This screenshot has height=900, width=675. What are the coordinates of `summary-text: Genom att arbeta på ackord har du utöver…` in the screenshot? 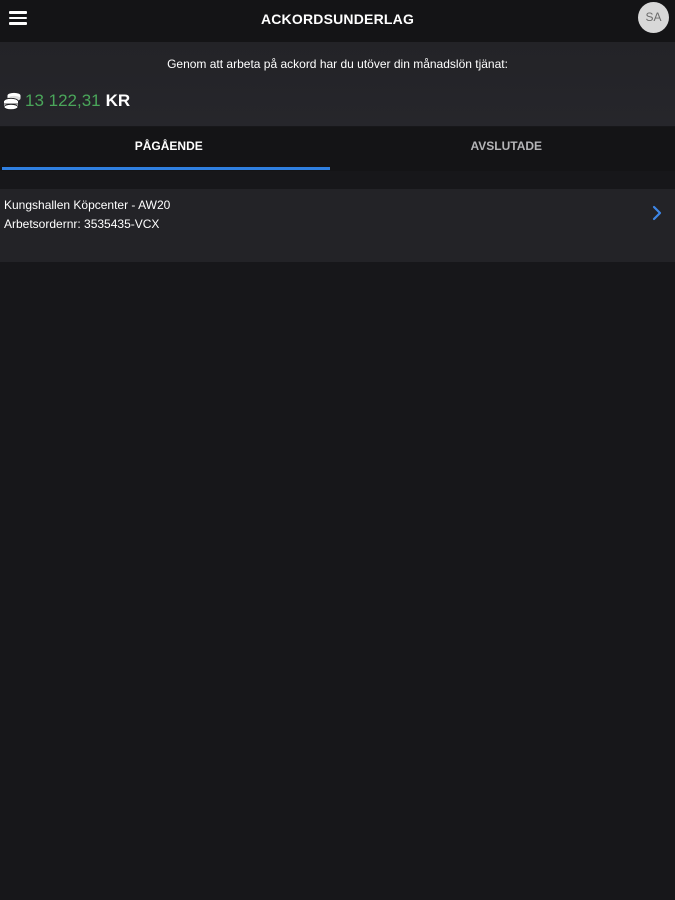 It's located at (337, 64).